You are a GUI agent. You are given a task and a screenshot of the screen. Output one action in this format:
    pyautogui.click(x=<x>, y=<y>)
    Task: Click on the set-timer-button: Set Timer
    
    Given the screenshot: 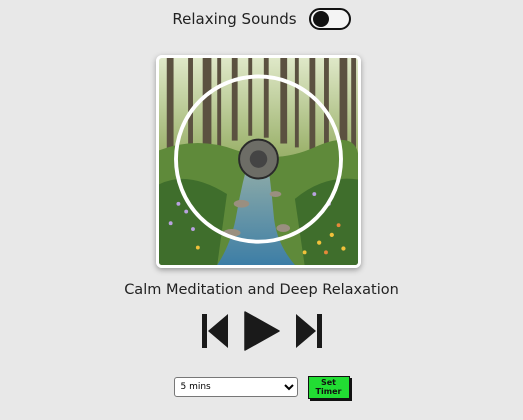 What is the action you would take?
    pyautogui.click(x=328, y=387)
    